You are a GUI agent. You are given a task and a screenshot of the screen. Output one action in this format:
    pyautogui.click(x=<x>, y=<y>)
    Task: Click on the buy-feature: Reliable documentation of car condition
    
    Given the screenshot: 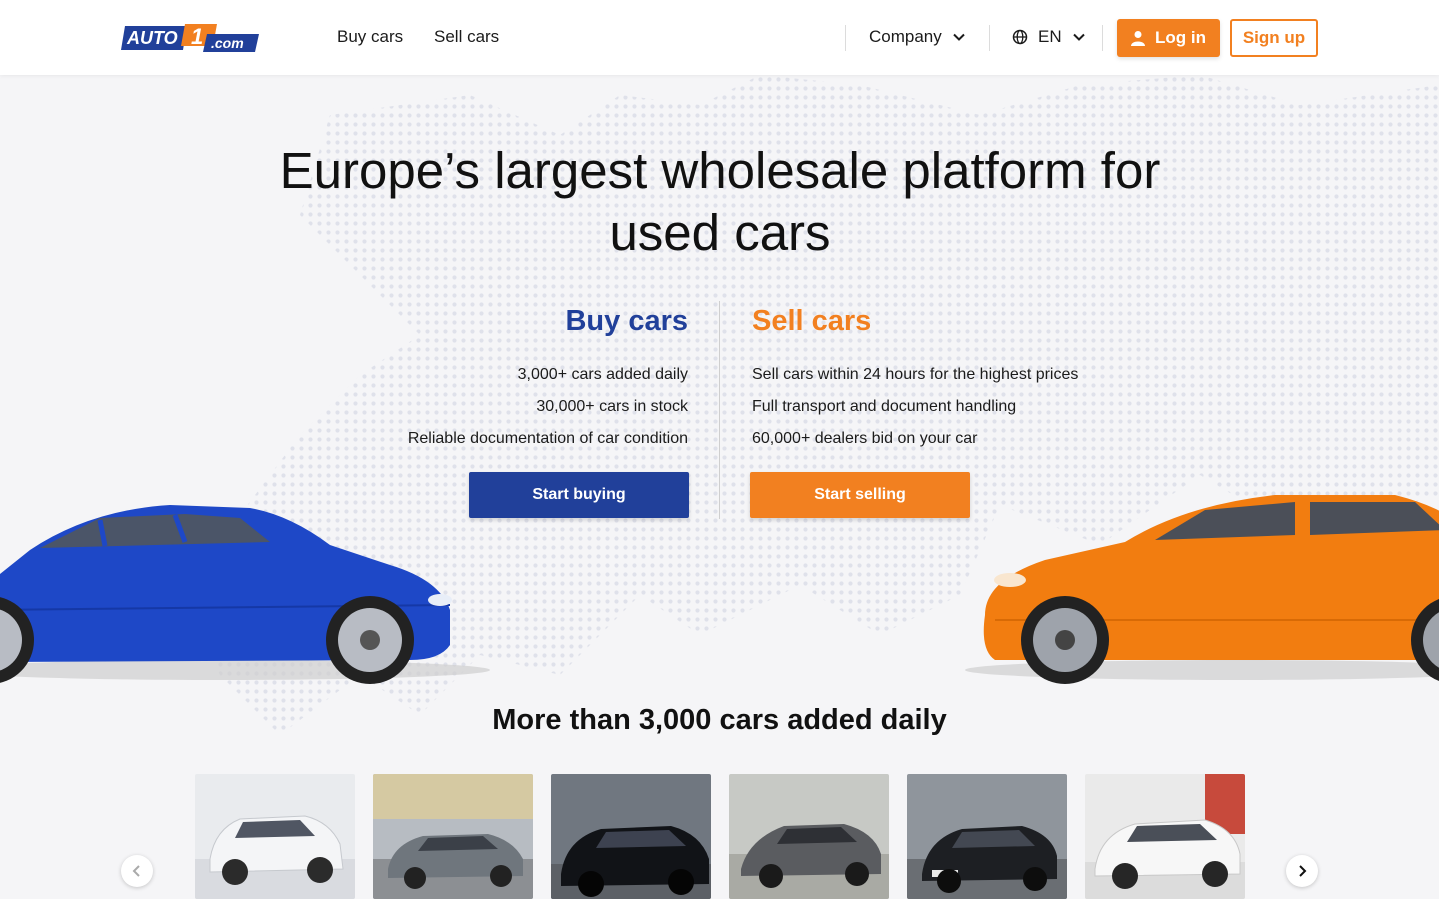 What is the action you would take?
    pyautogui.click(x=547, y=438)
    